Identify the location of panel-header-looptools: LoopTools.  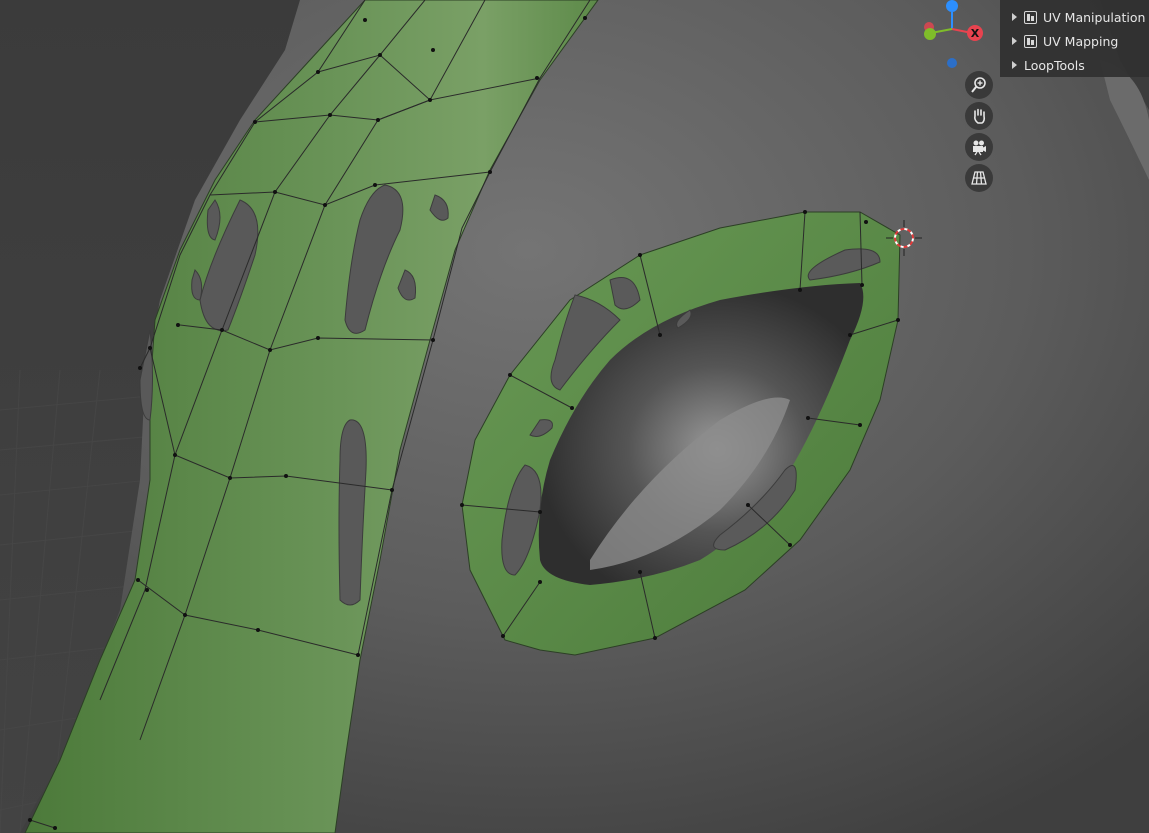
(1074, 65).